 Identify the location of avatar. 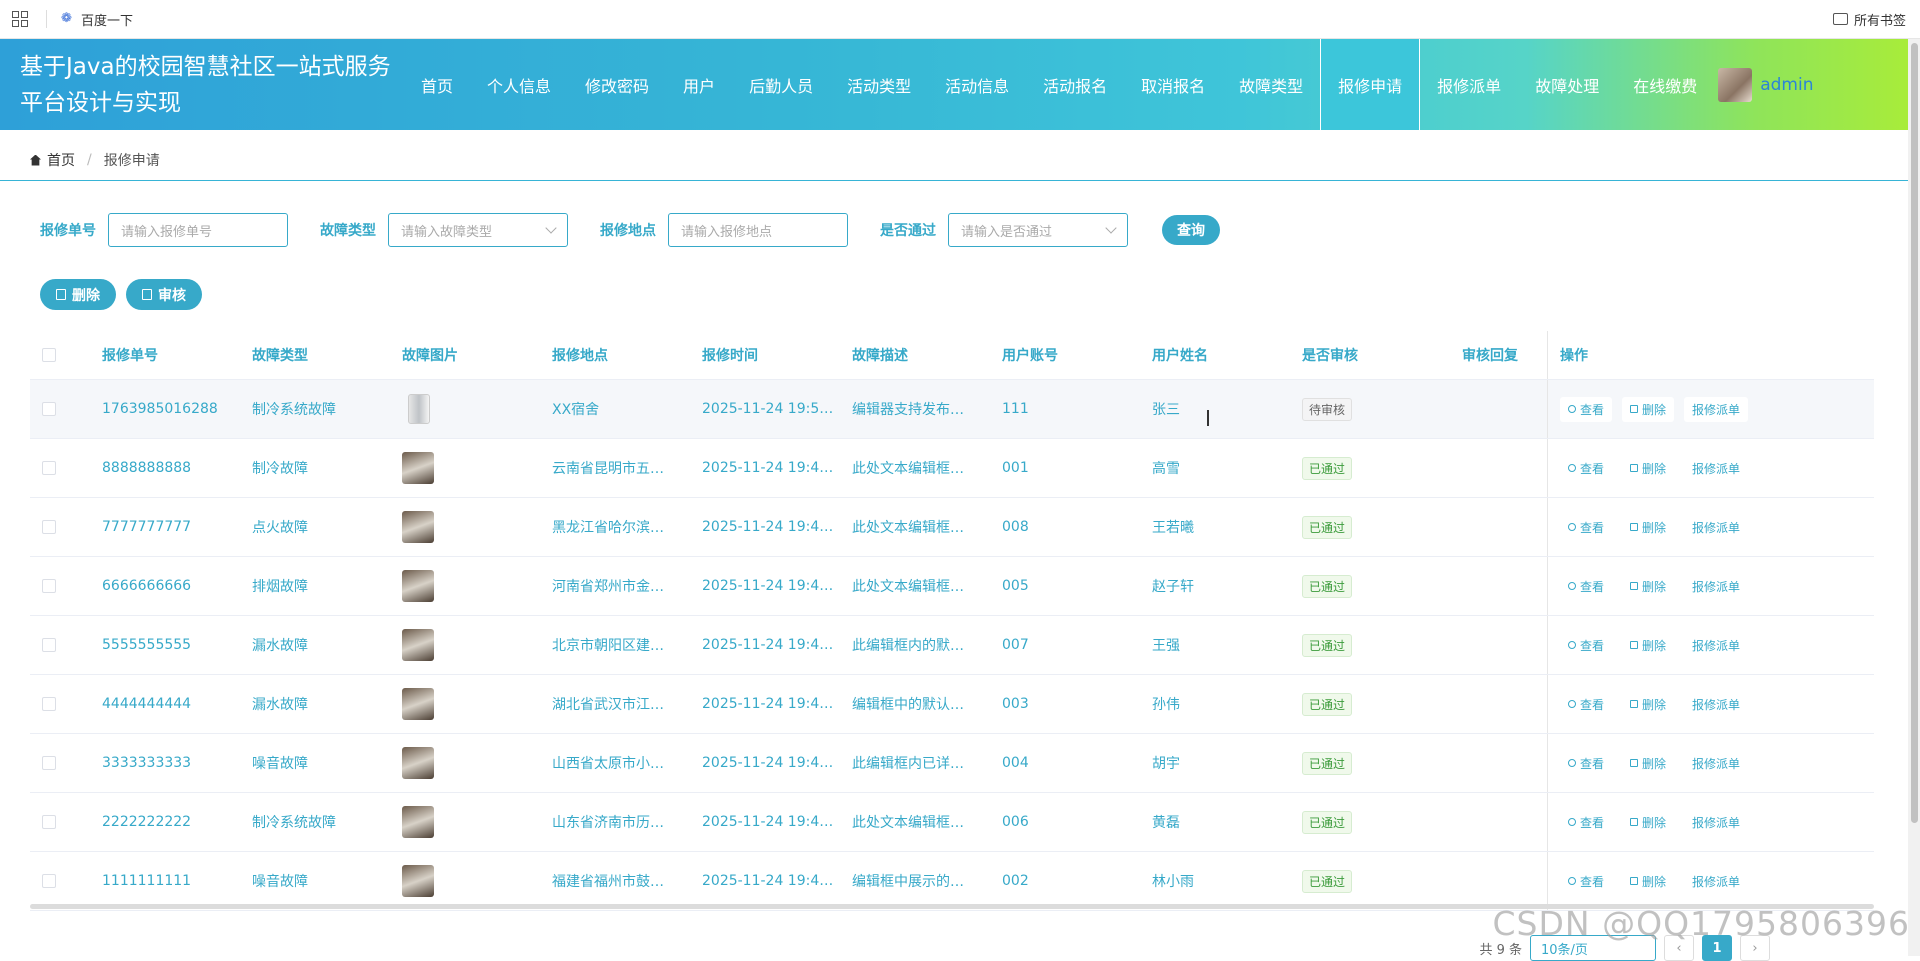
(1735, 84).